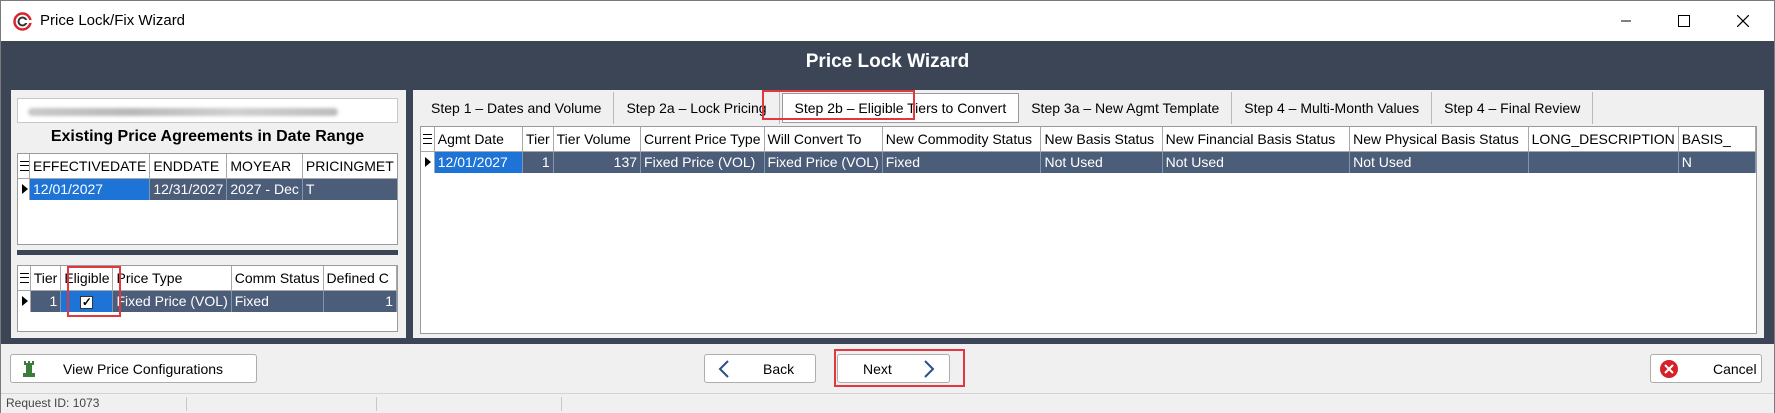  I want to click on view-price-configurations-button: View Price Configurations, so click(133, 368).